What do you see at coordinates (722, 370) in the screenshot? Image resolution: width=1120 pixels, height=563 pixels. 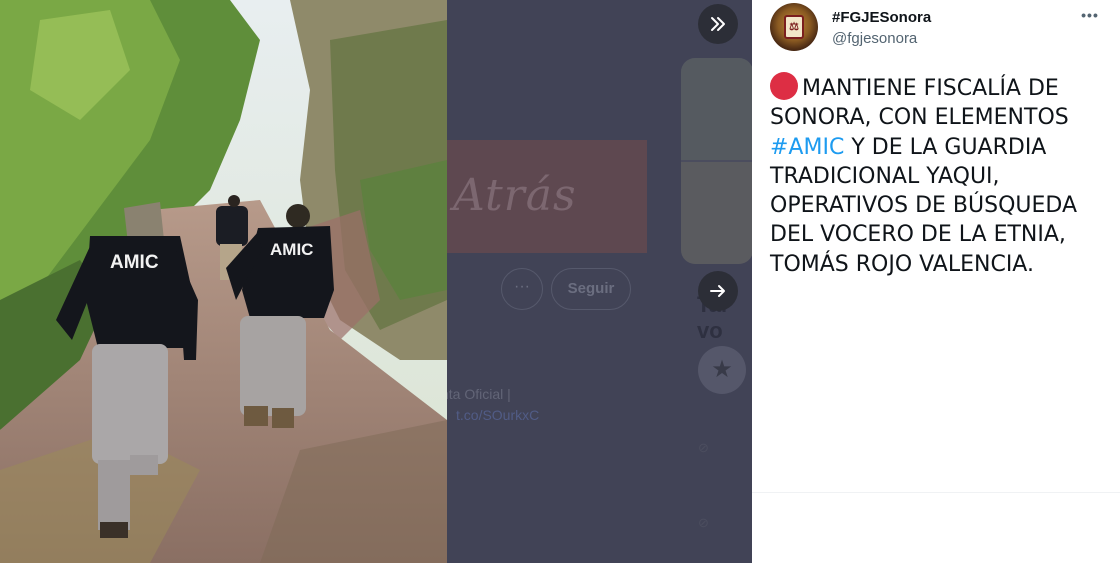 I see `background-avatar: ★` at bounding box center [722, 370].